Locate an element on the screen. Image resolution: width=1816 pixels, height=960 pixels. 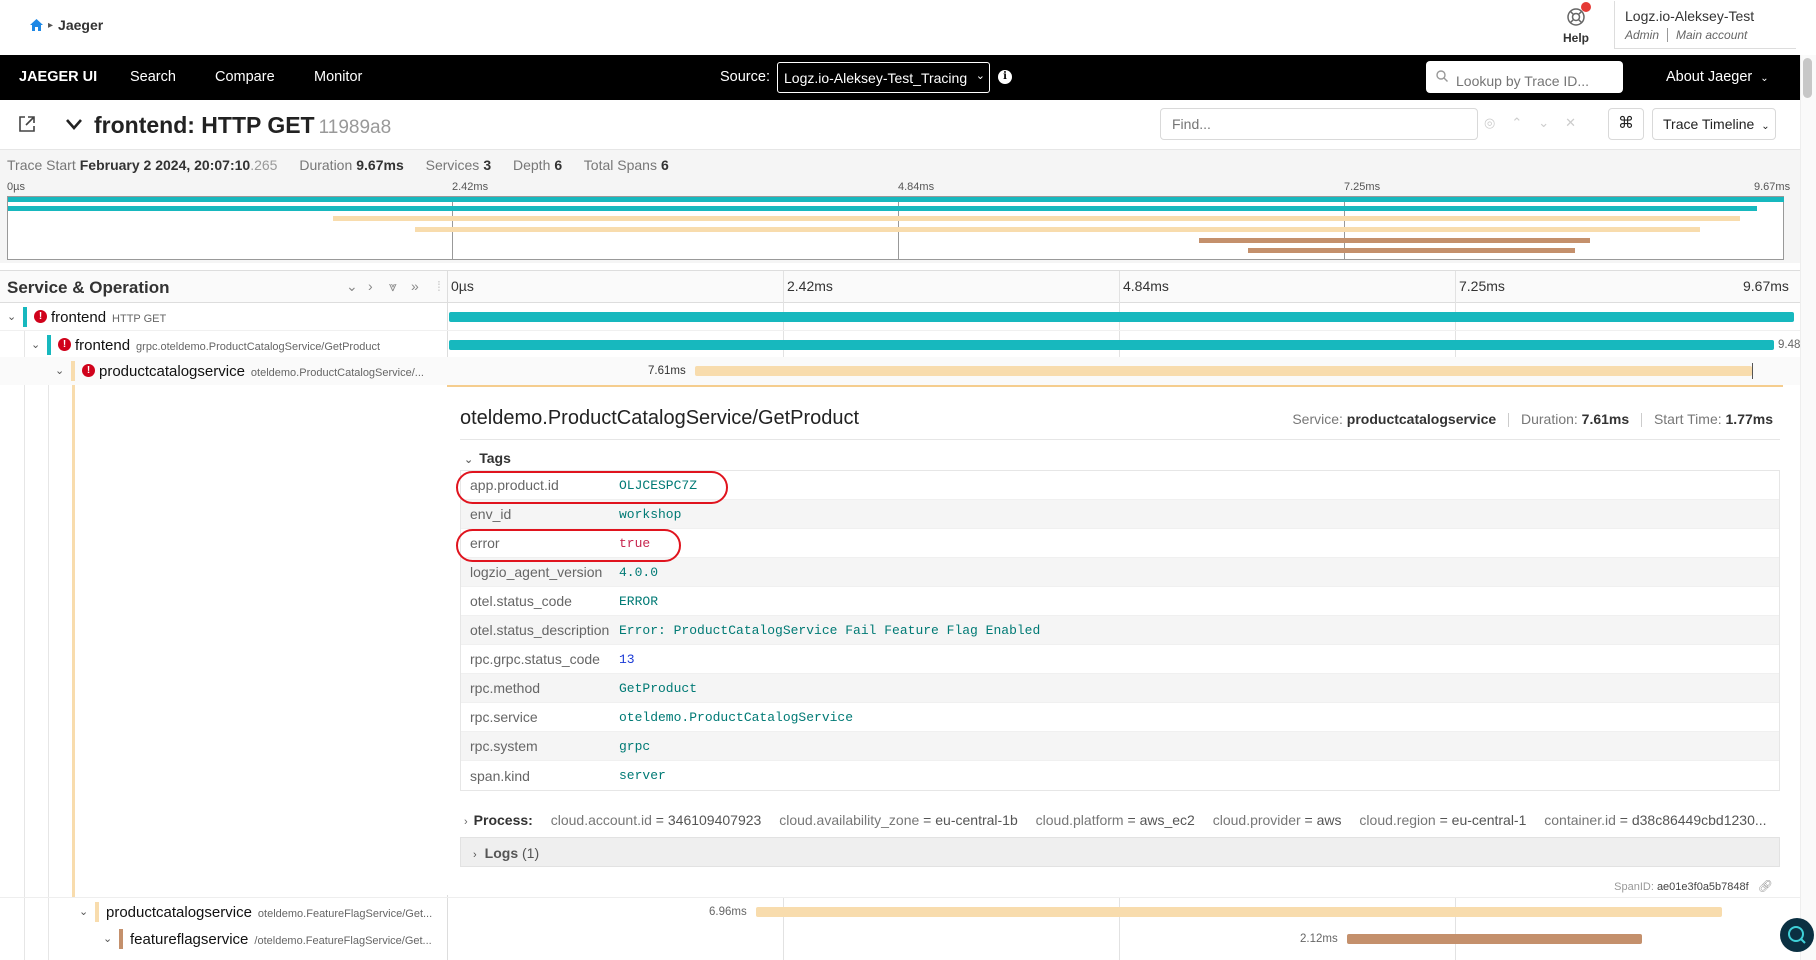
locate-icon: ◎ is located at coordinates (1489, 123).